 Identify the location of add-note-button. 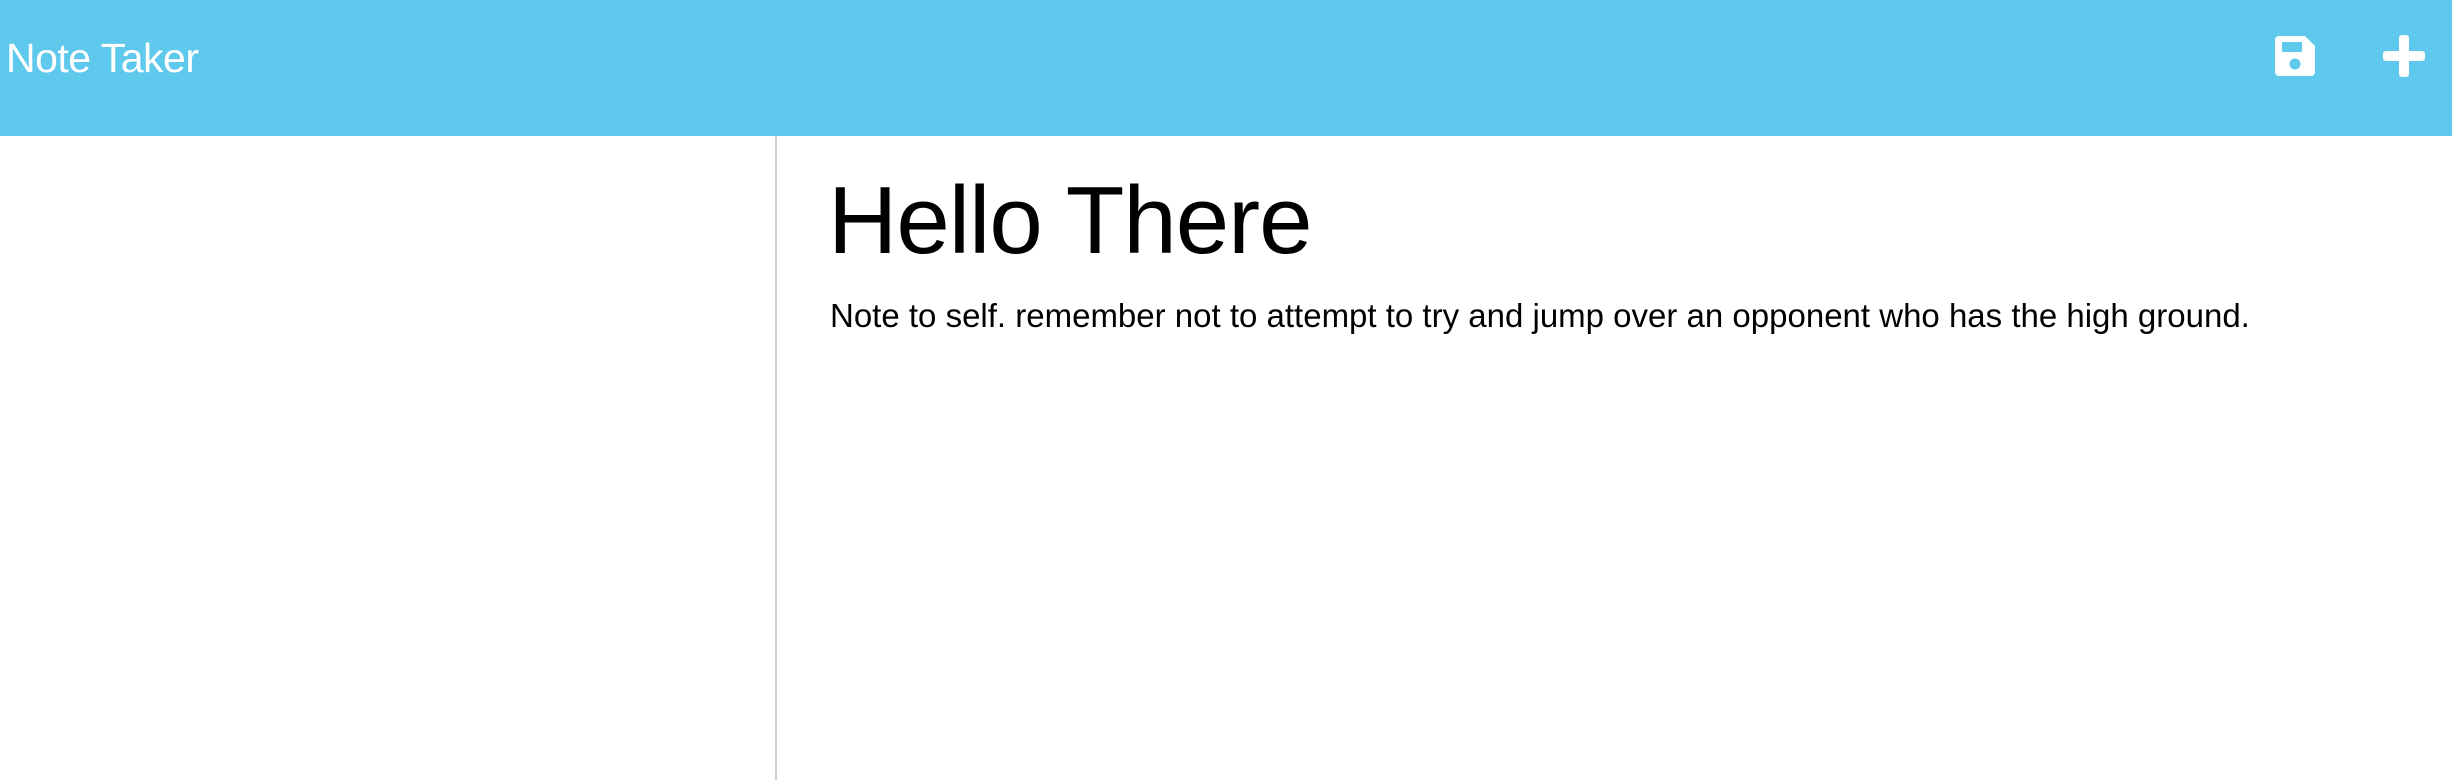
(2404, 56).